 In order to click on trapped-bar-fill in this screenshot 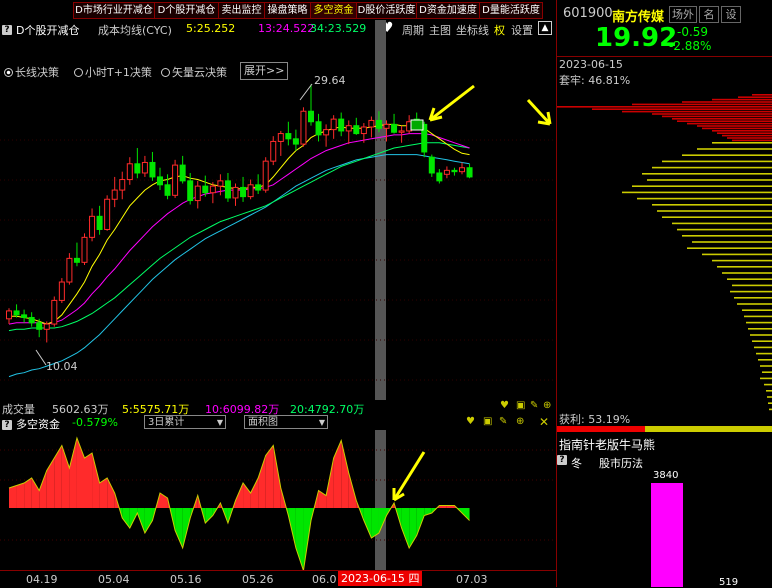, I will do `click(601, 429)`.